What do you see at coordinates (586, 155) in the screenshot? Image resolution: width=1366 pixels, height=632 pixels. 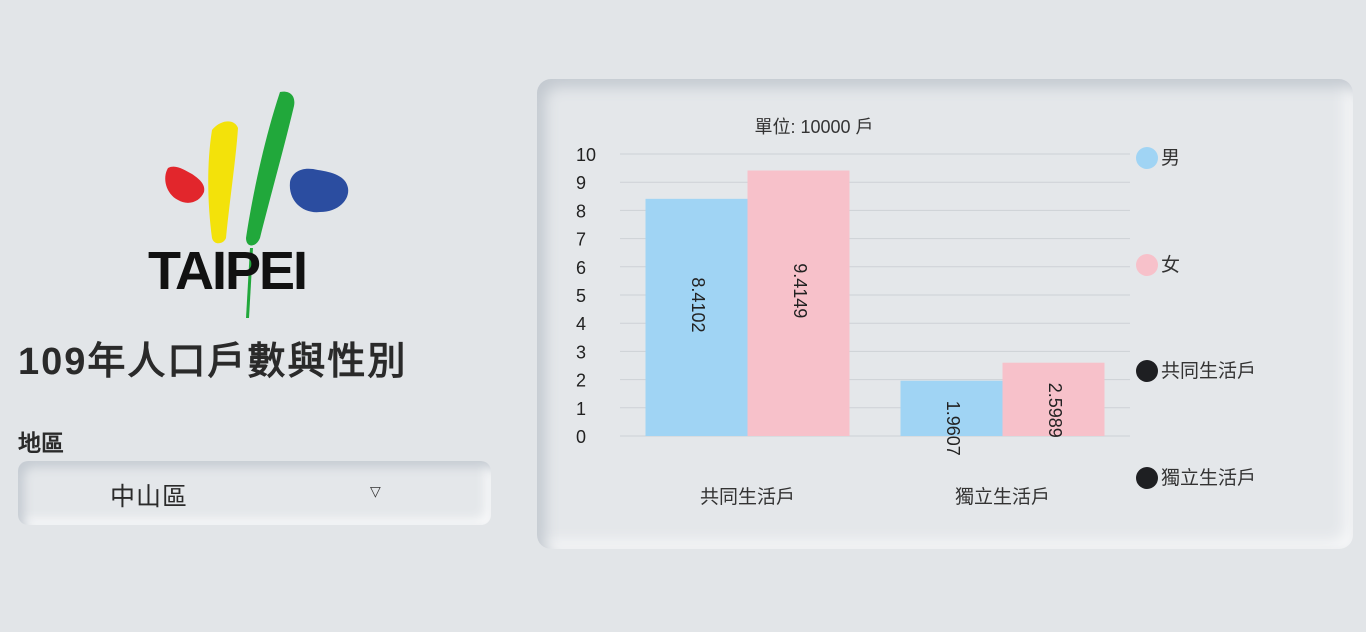 I see `y-tick-label: 10` at bounding box center [586, 155].